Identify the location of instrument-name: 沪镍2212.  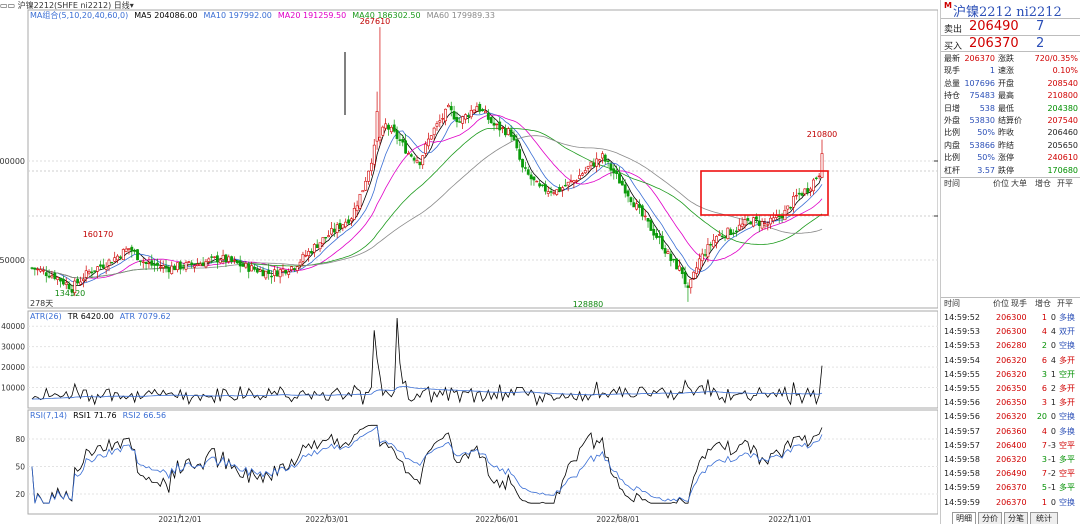
(36, 5).